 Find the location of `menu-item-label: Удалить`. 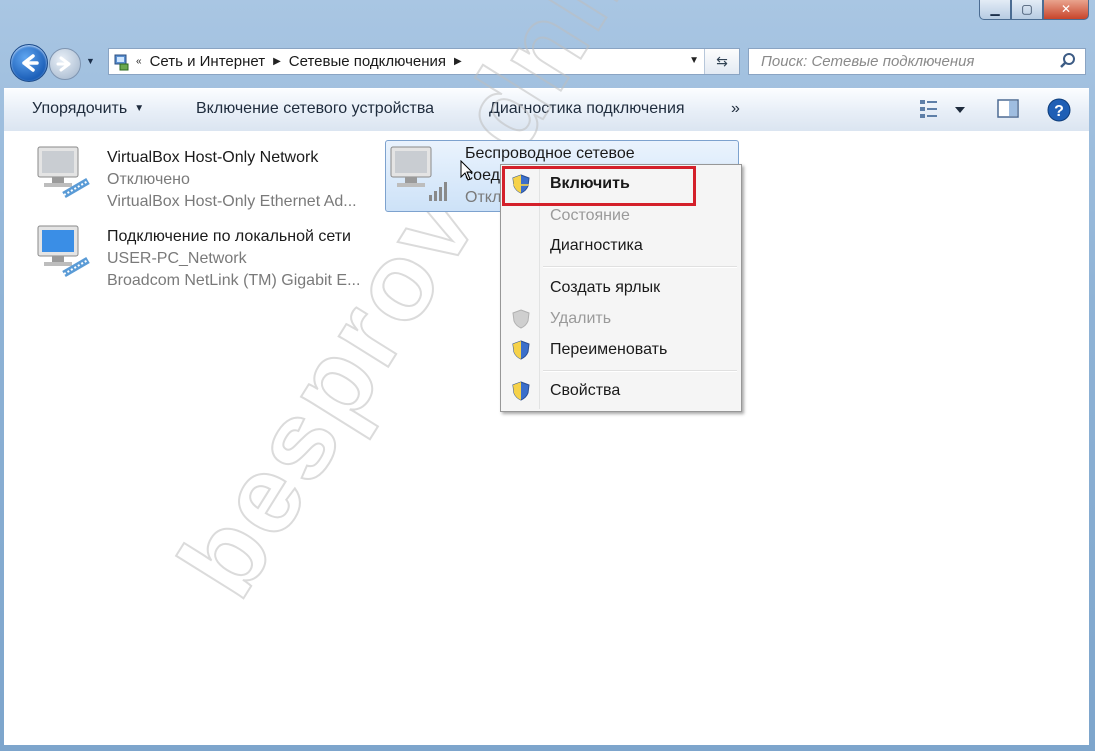

menu-item-label: Удалить is located at coordinates (581, 318).